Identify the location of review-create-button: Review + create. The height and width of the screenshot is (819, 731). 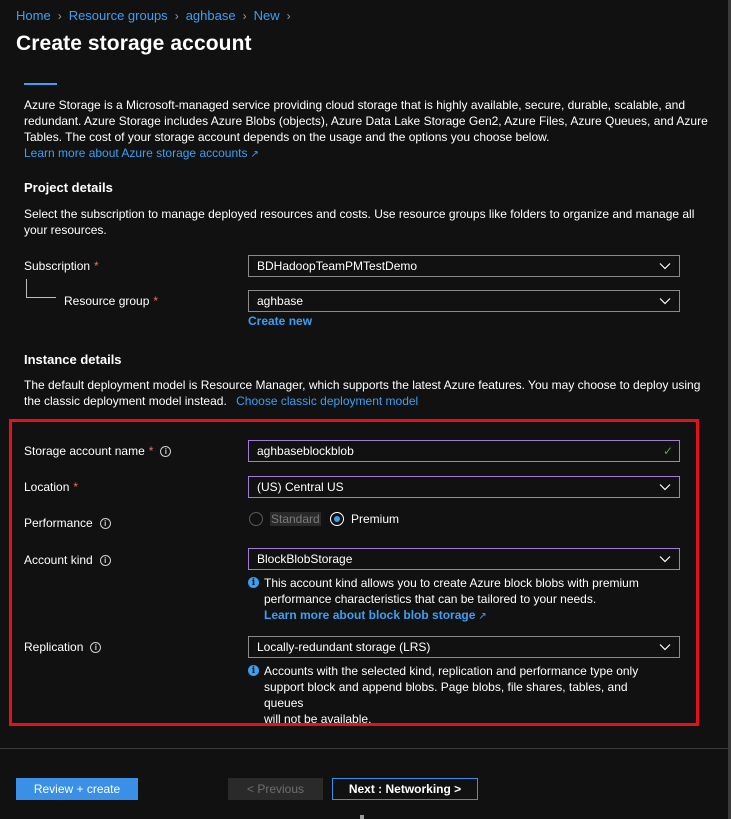
(77, 789).